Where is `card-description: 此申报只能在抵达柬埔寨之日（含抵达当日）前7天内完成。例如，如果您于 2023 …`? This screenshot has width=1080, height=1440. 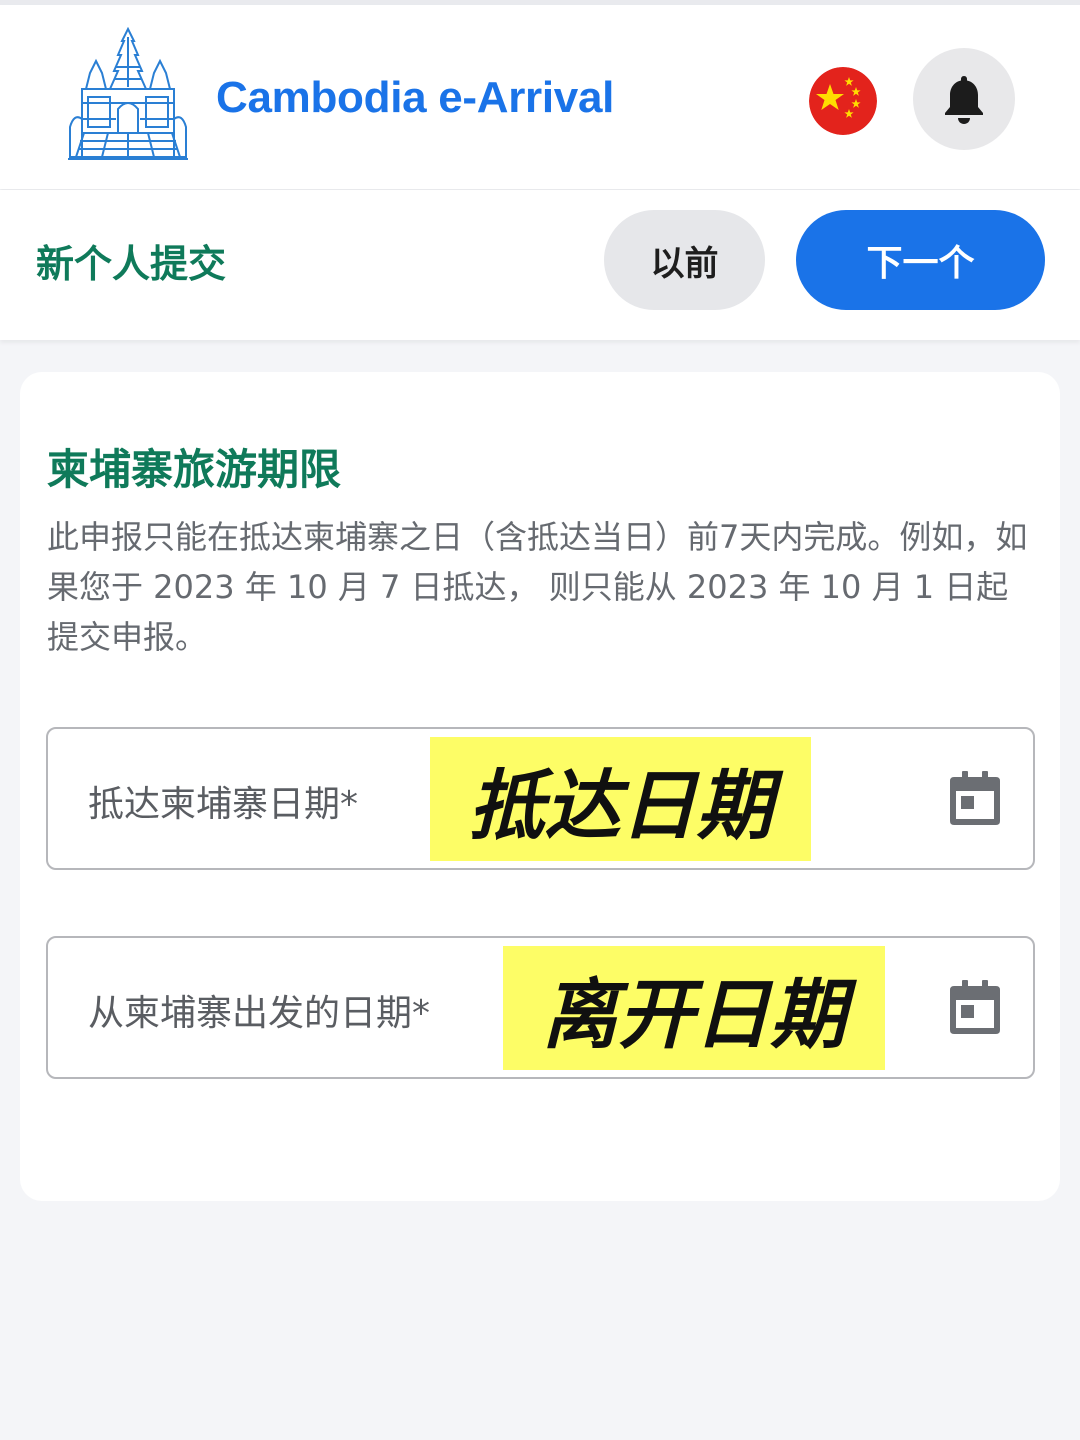
card-description: 此申报只能在抵达柬埔寨之日（含抵达当日）前7天内完成。例如，如果您于 2023 … is located at coordinates (537, 587).